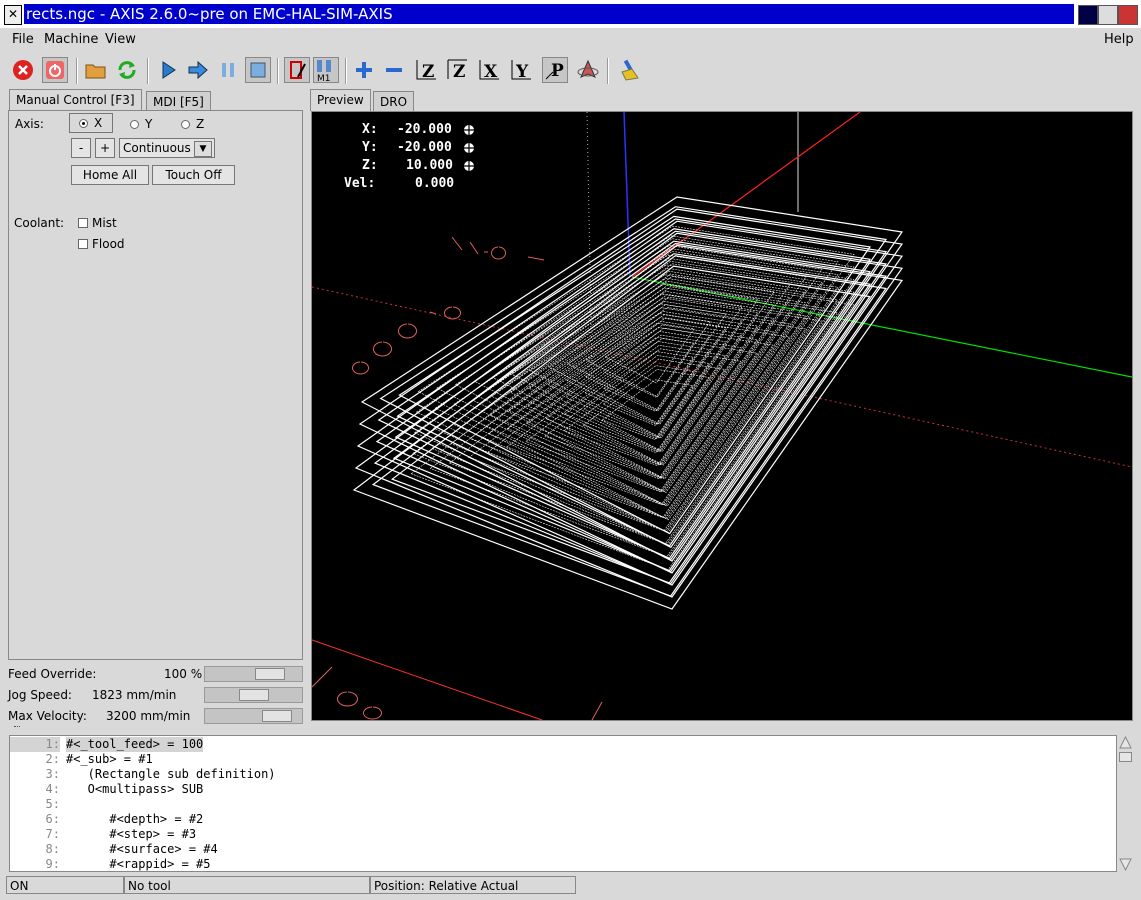 This screenshot has width=1141, height=900. I want to click on code-line-number: 4:, so click(52, 789).